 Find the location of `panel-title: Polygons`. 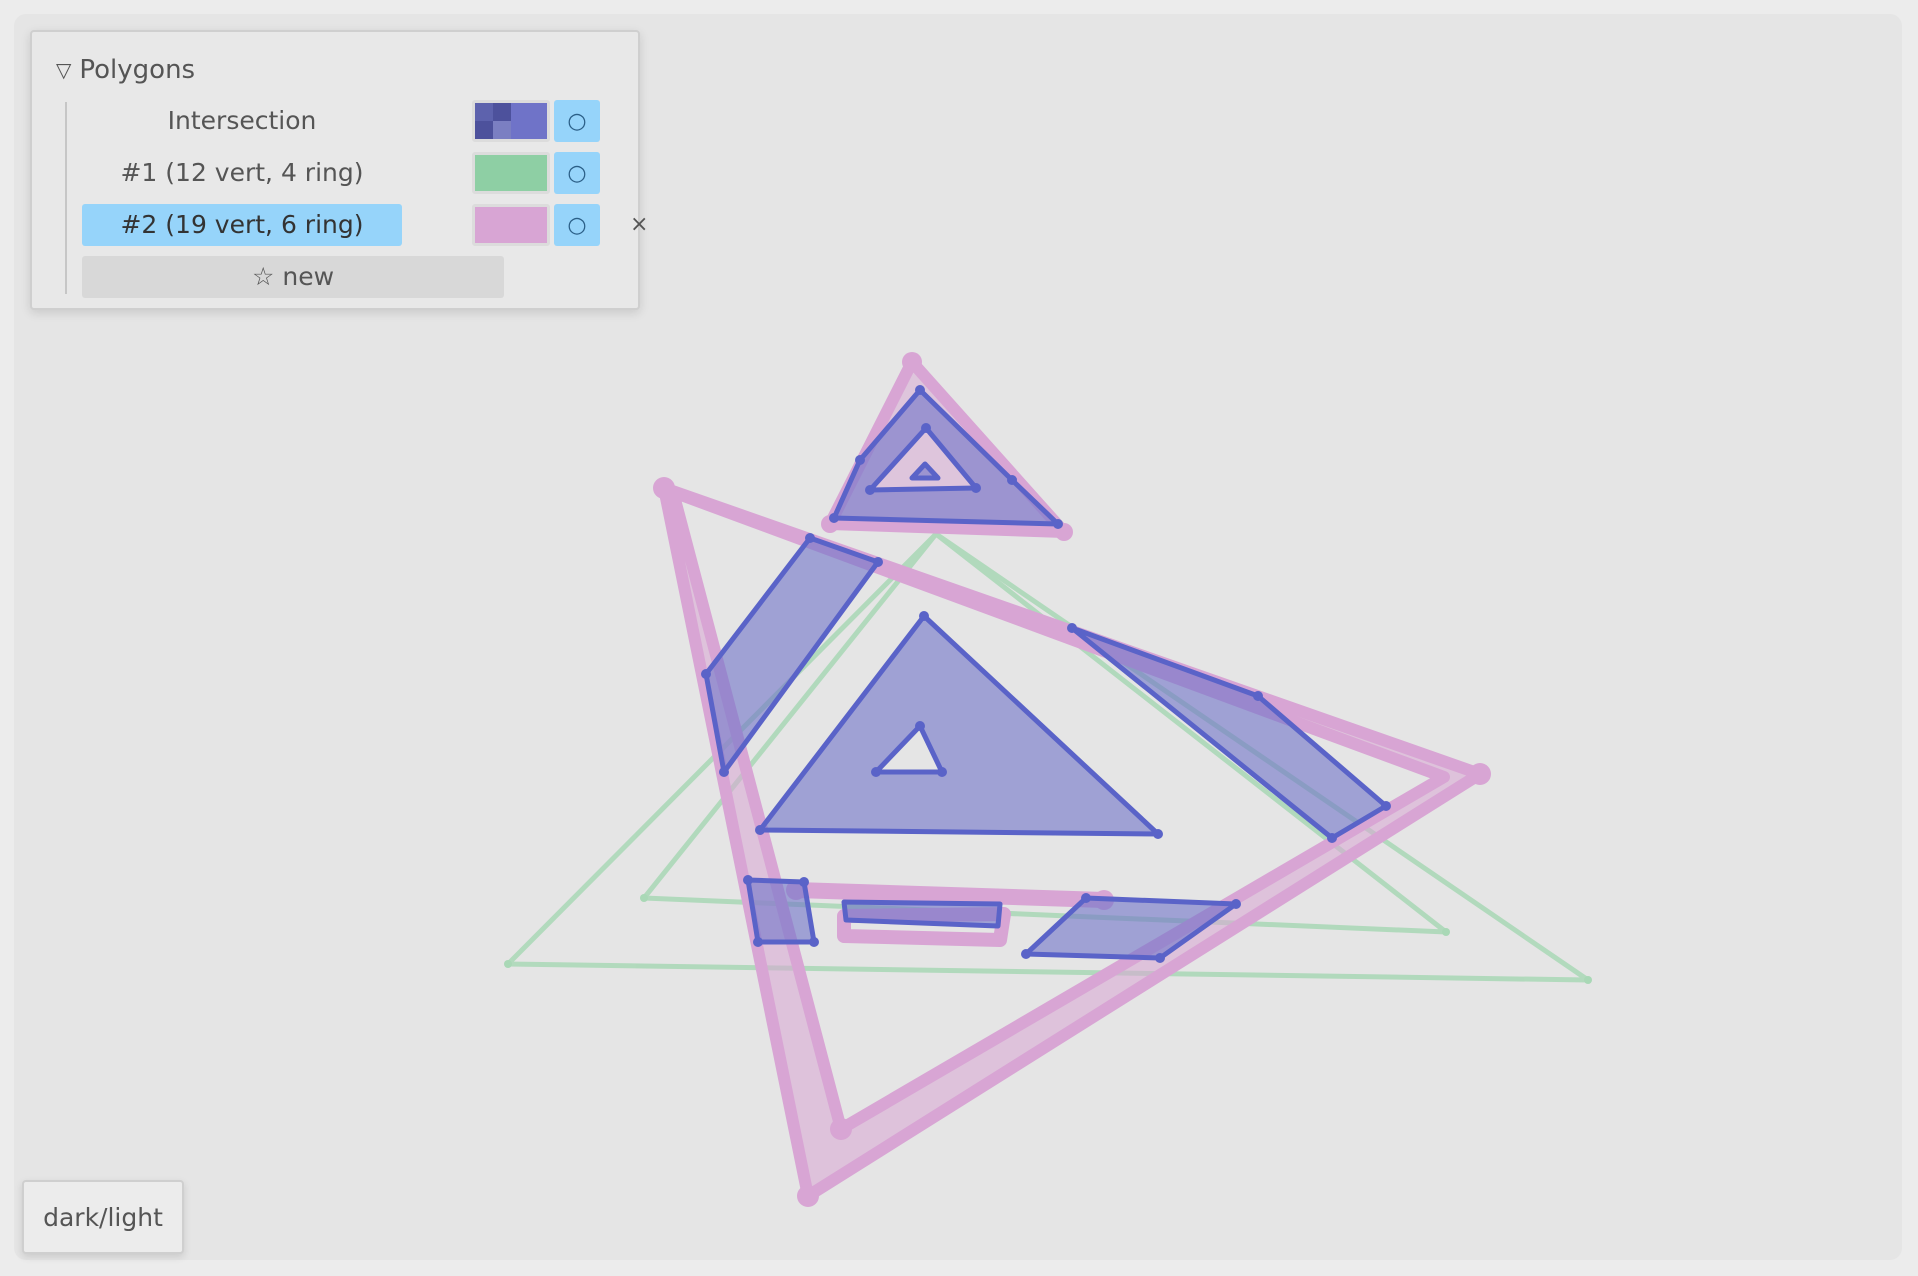

panel-title: Polygons is located at coordinates (137, 70).